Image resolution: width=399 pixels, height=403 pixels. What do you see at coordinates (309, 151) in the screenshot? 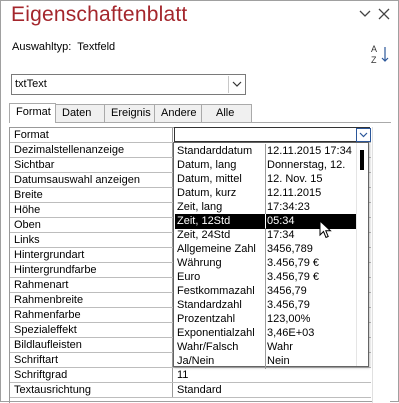
I see `option-example: 12.11.2015 17:34` at bounding box center [309, 151].